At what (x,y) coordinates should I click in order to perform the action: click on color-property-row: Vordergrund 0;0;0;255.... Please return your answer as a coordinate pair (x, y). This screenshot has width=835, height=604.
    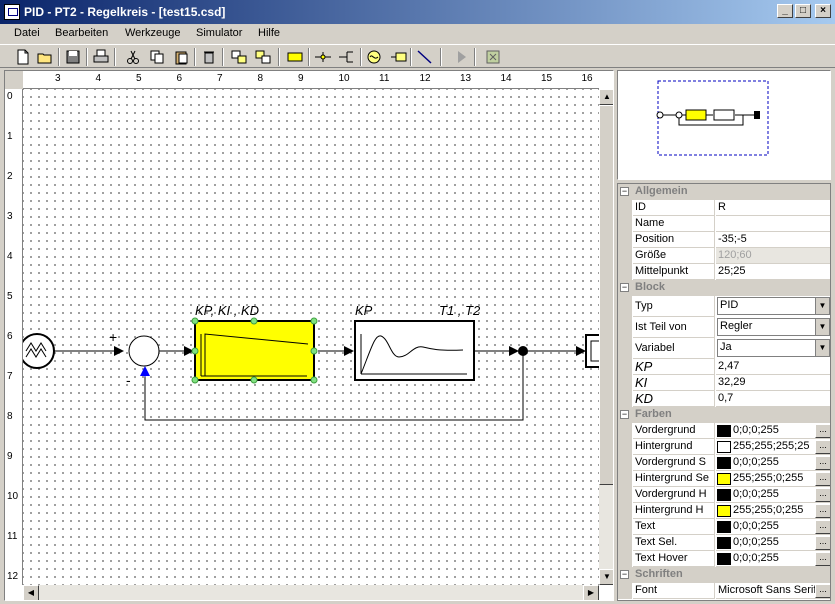
    Looking at the image, I should click on (724, 431).